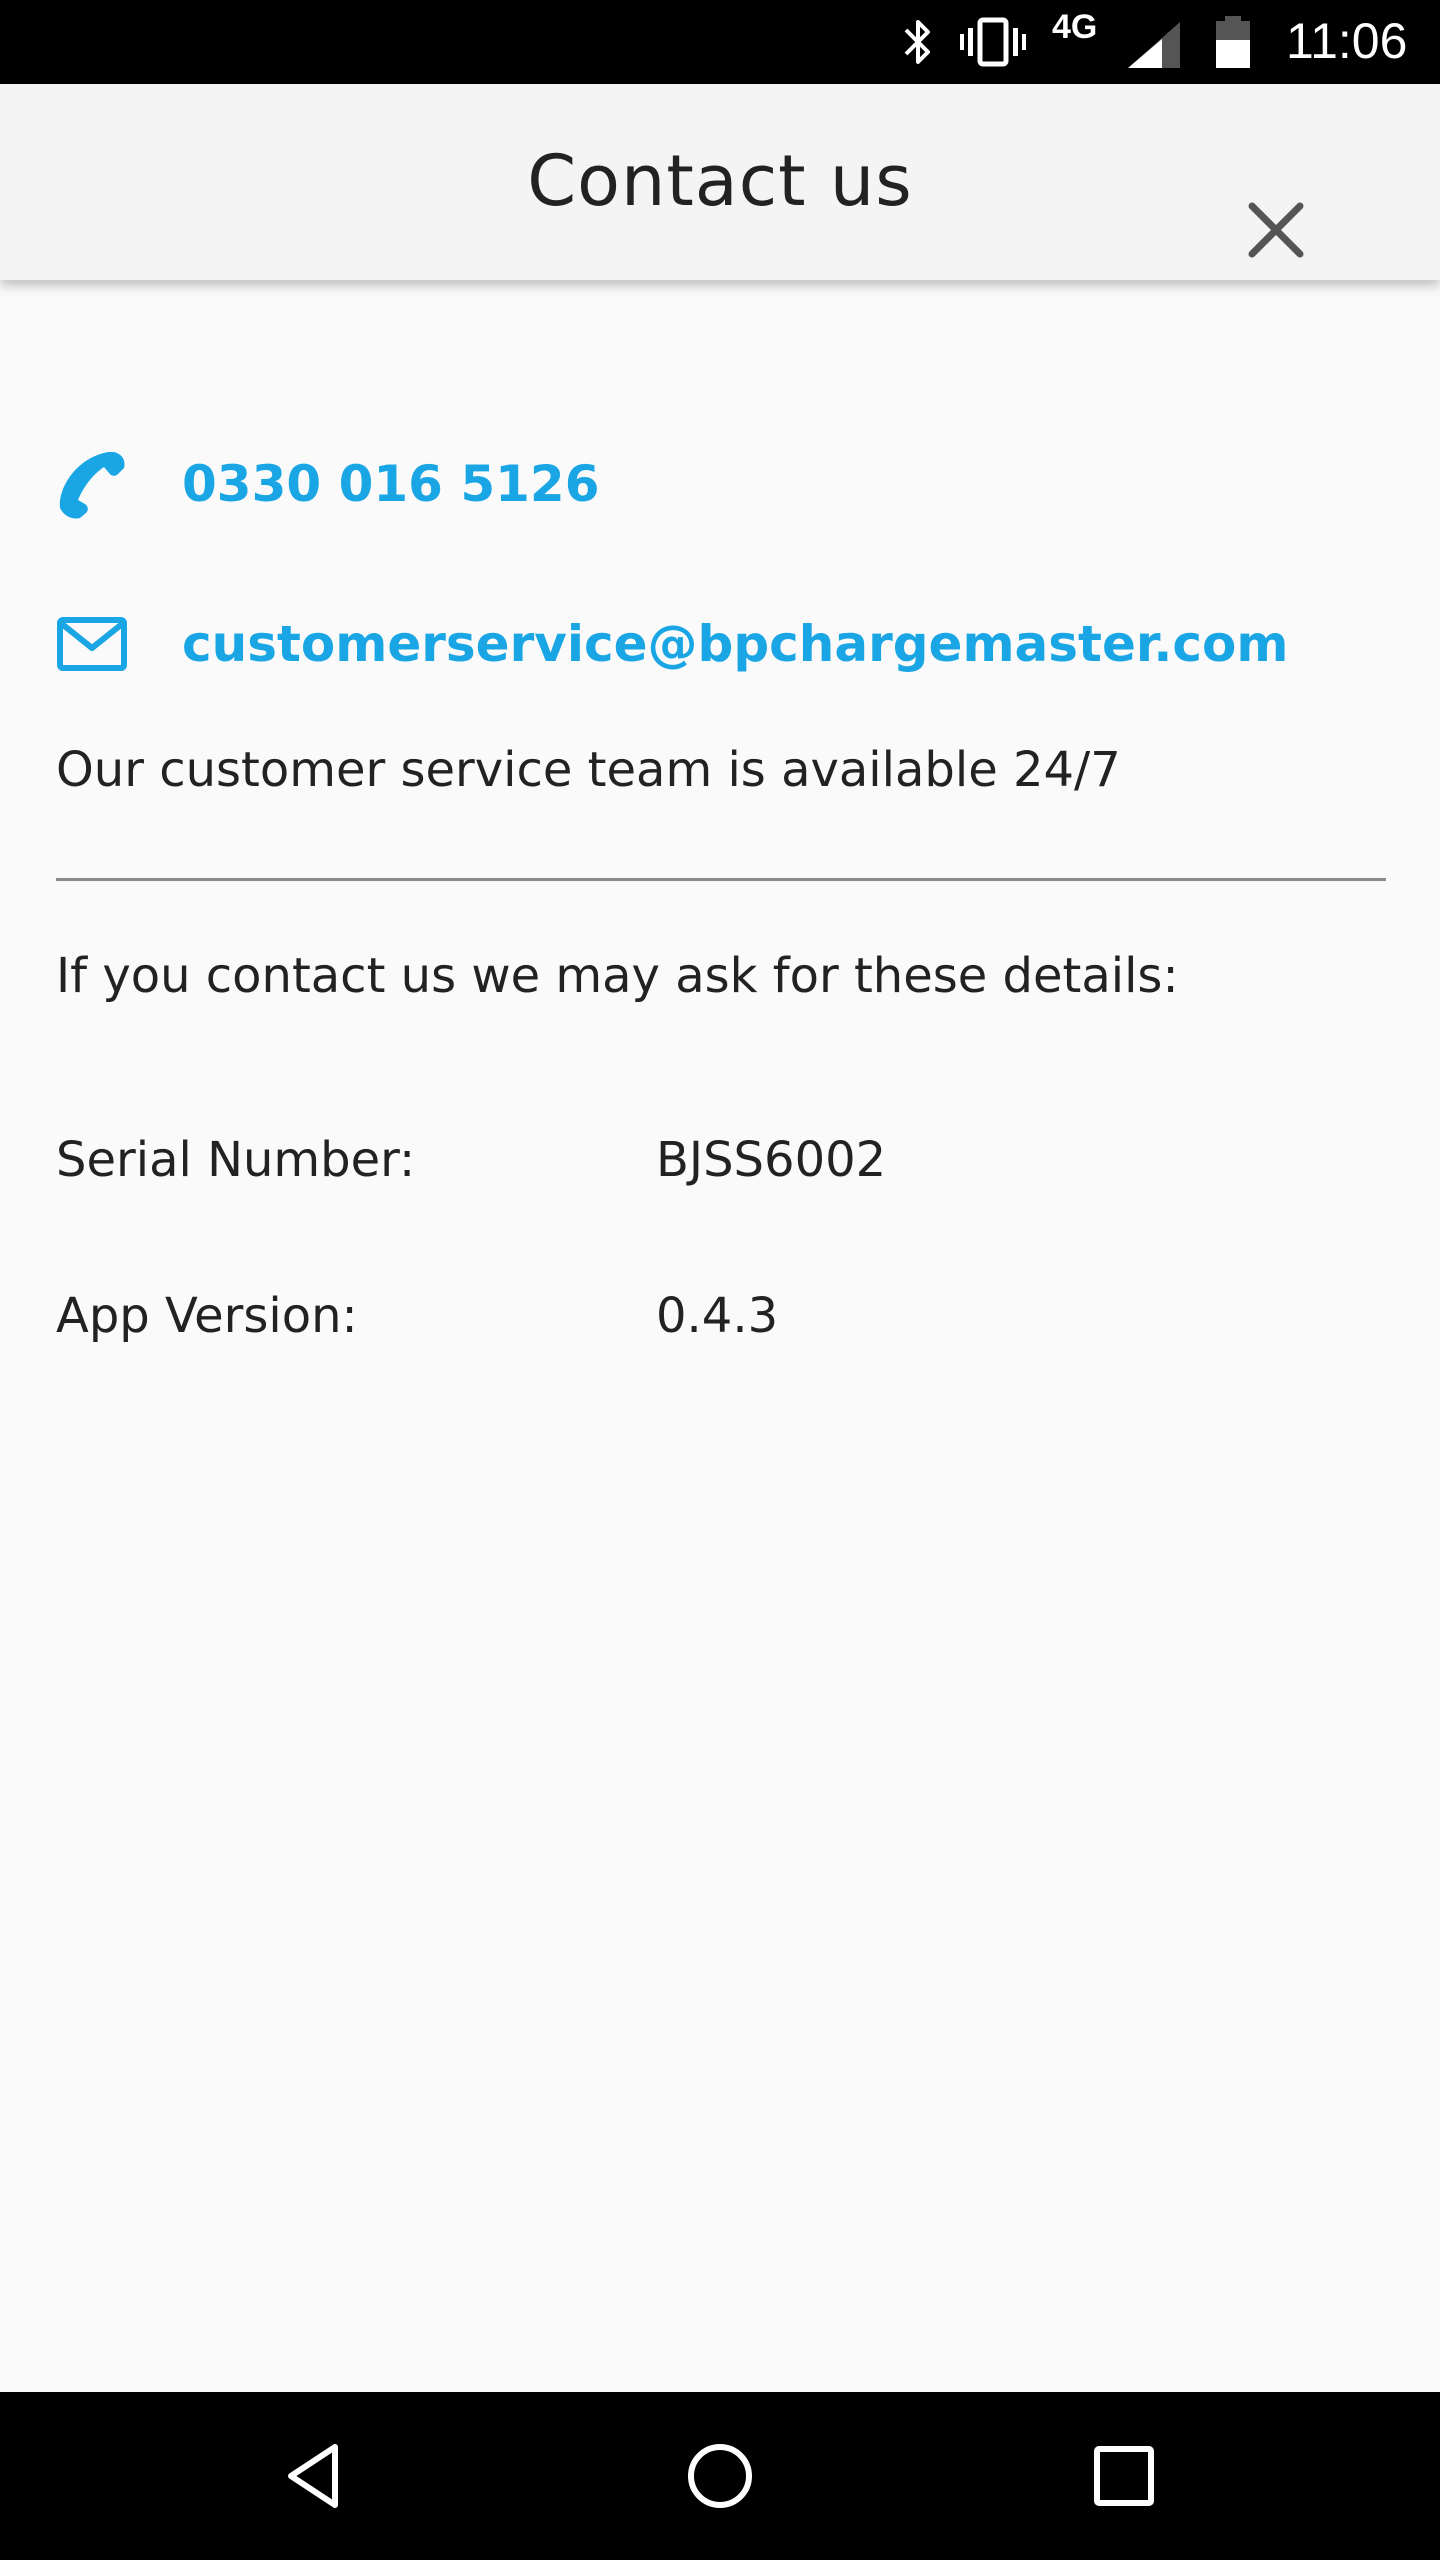  What do you see at coordinates (735, 644) in the screenshot?
I see `email-link: customerservice@bpchargemaster.com` at bounding box center [735, 644].